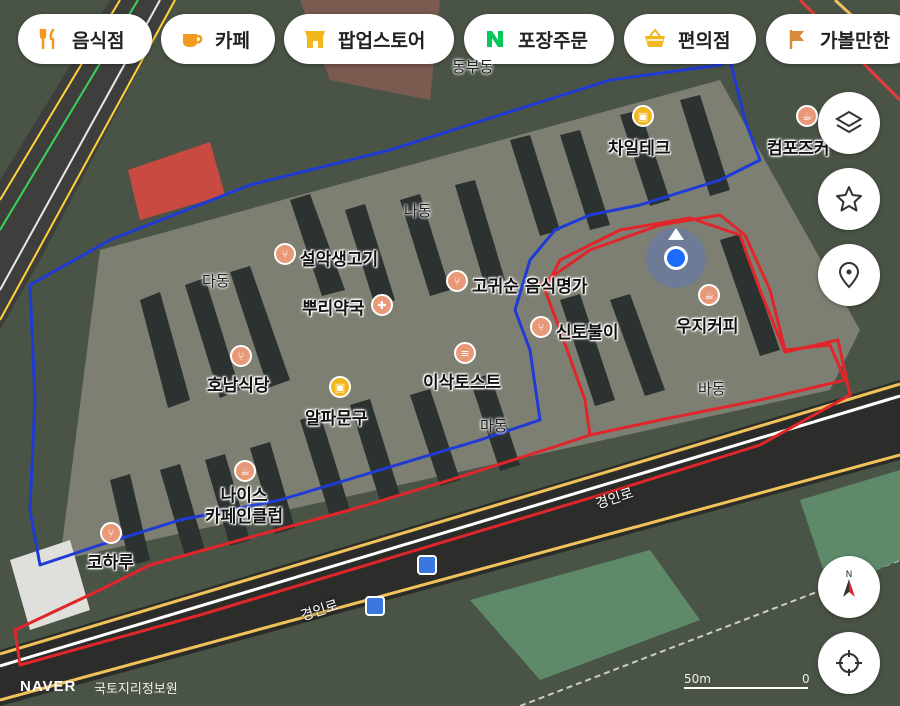 The image size is (900, 706). What do you see at coordinates (216, 281) in the screenshot?
I see `dong-label: 다동` at bounding box center [216, 281].